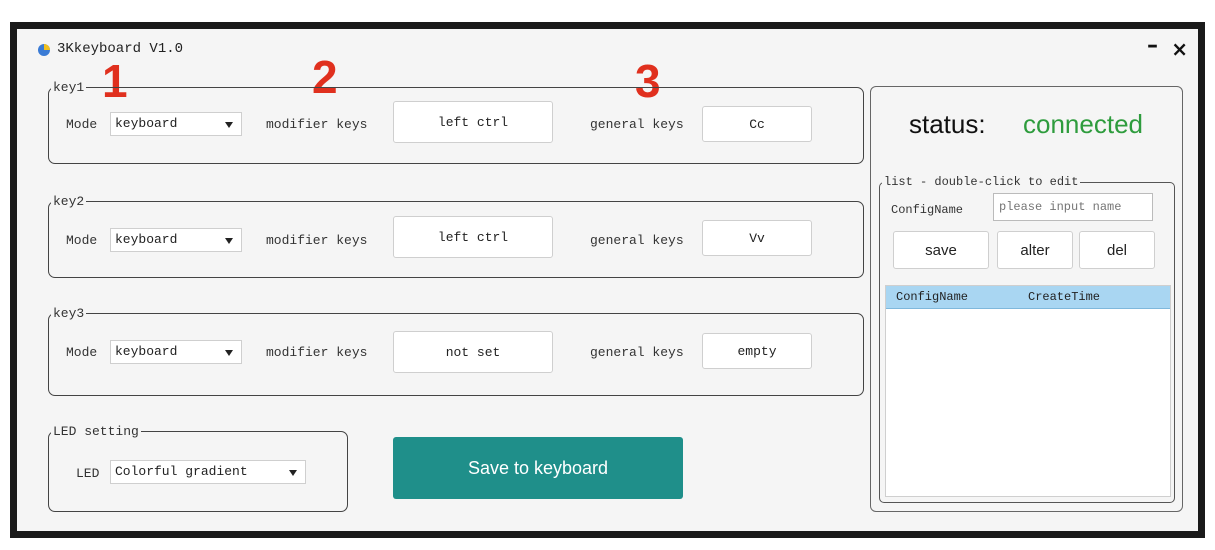 Image resolution: width=1215 pixels, height=550 pixels. I want to click on app-logo-icon, so click(44, 50).